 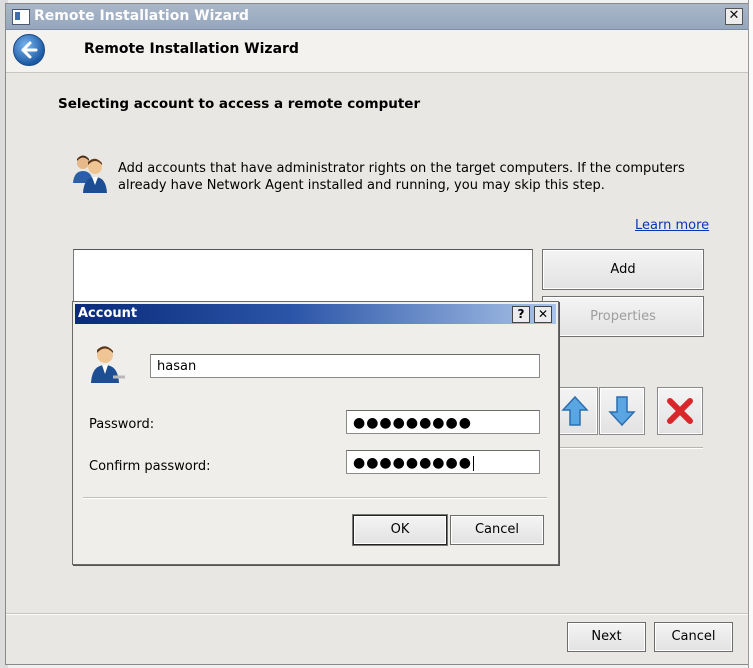 I want to click on properties-button: Properties, so click(x=623, y=316).